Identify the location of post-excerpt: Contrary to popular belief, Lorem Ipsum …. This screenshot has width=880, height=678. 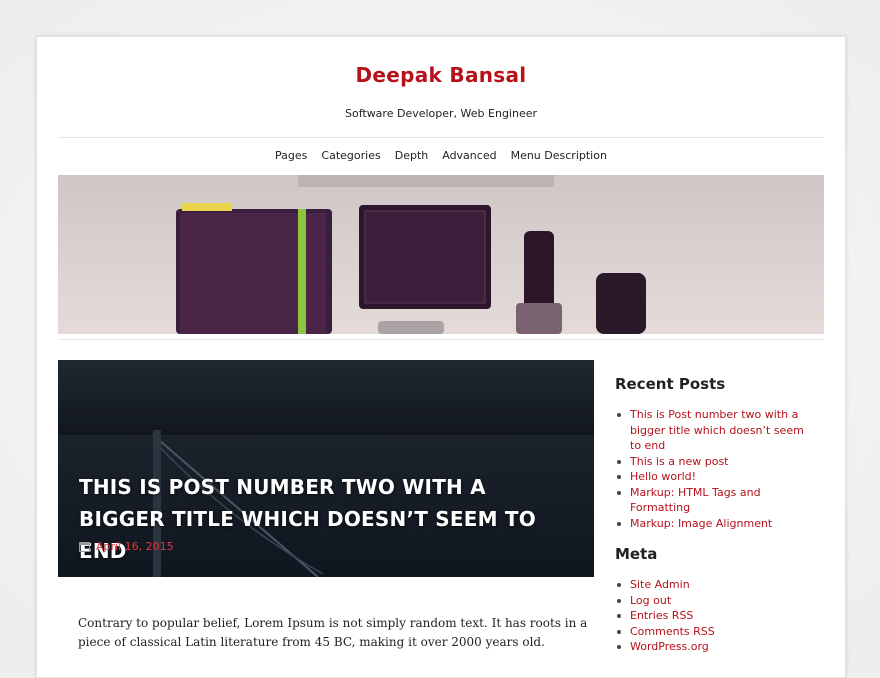
(333, 632).